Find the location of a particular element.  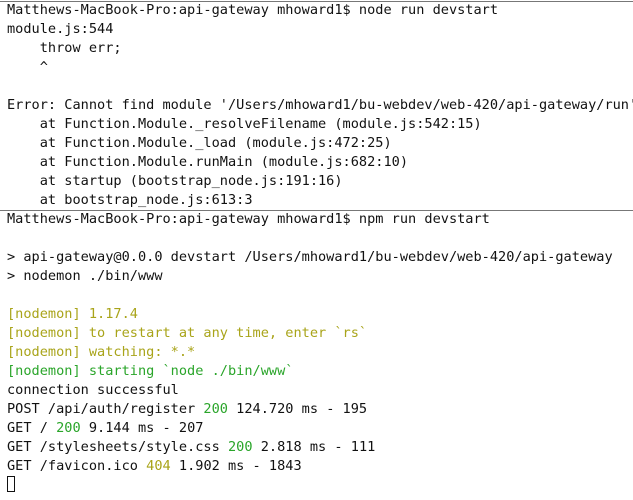

terminal-line: [nodemon] watching: *.* is located at coordinates (316, 352).